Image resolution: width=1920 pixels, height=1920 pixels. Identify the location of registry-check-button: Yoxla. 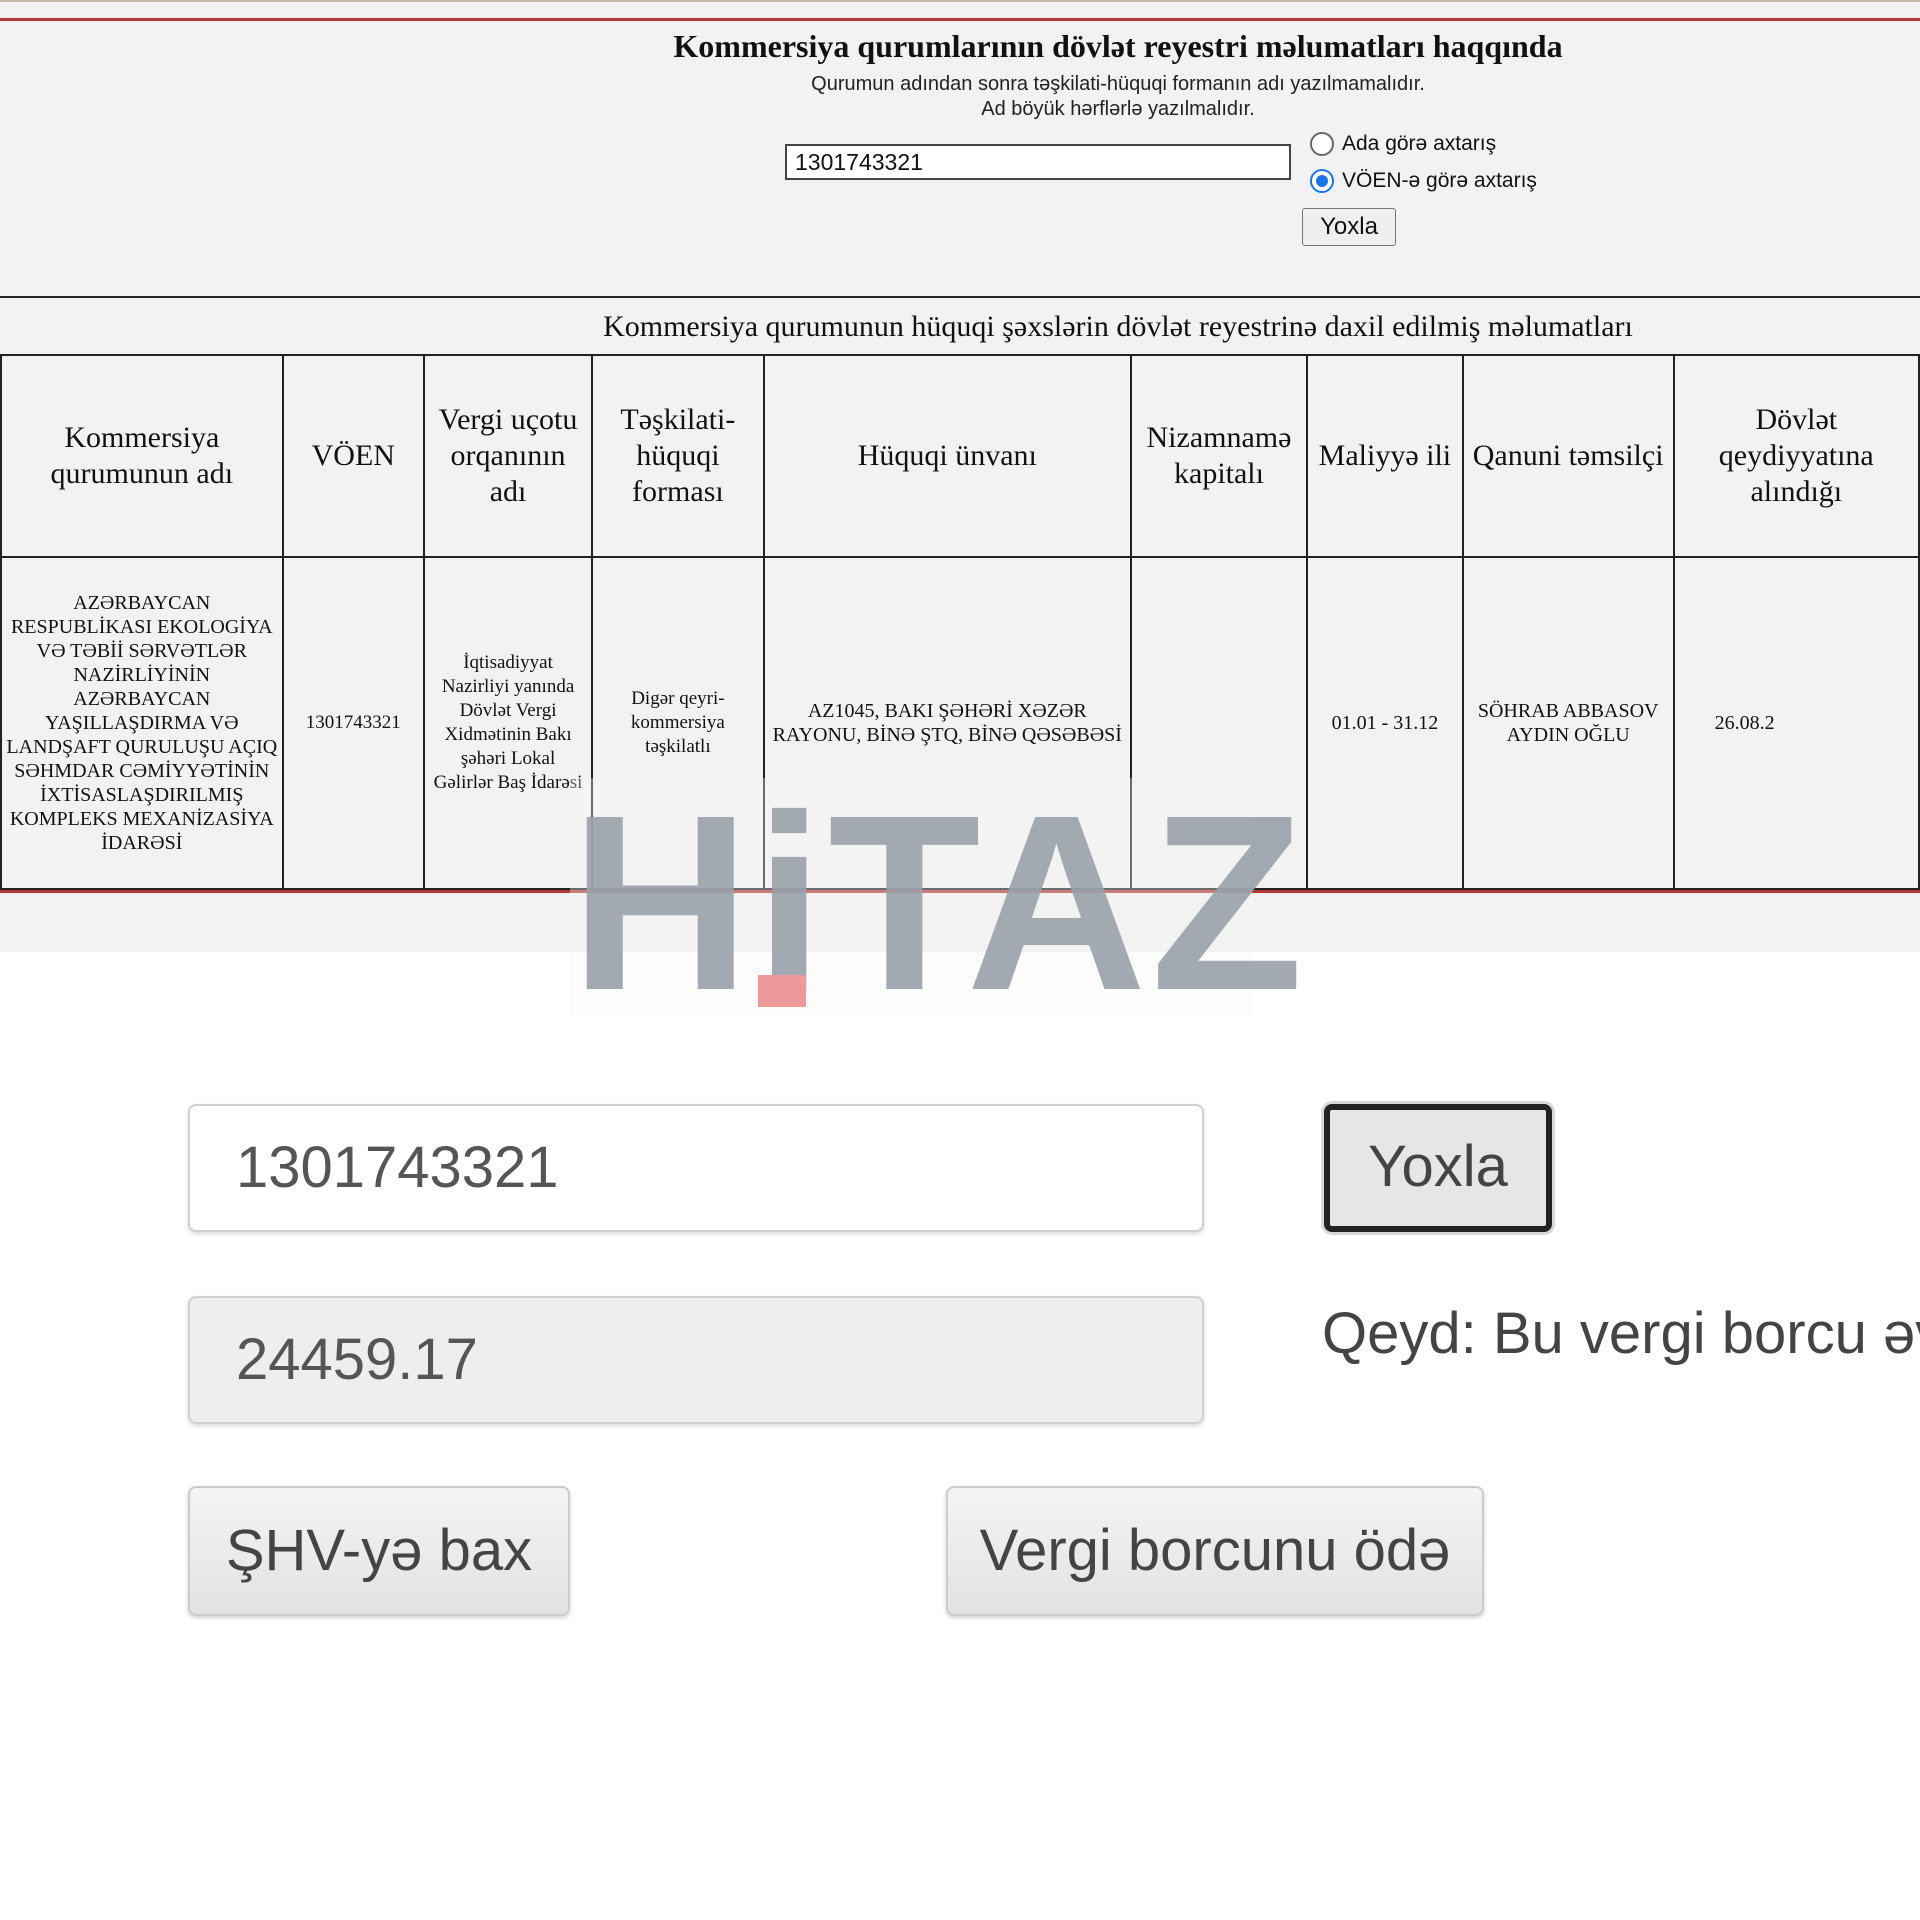
(1349, 227).